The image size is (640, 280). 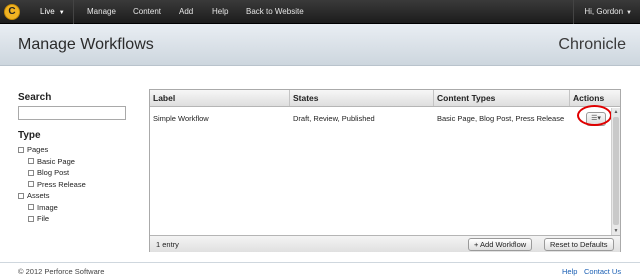 What do you see at coordinates (61, 271) in the screenshot?
I see `copyright-text: © 2012 Perforce Software` at bounding box center [61, 271].